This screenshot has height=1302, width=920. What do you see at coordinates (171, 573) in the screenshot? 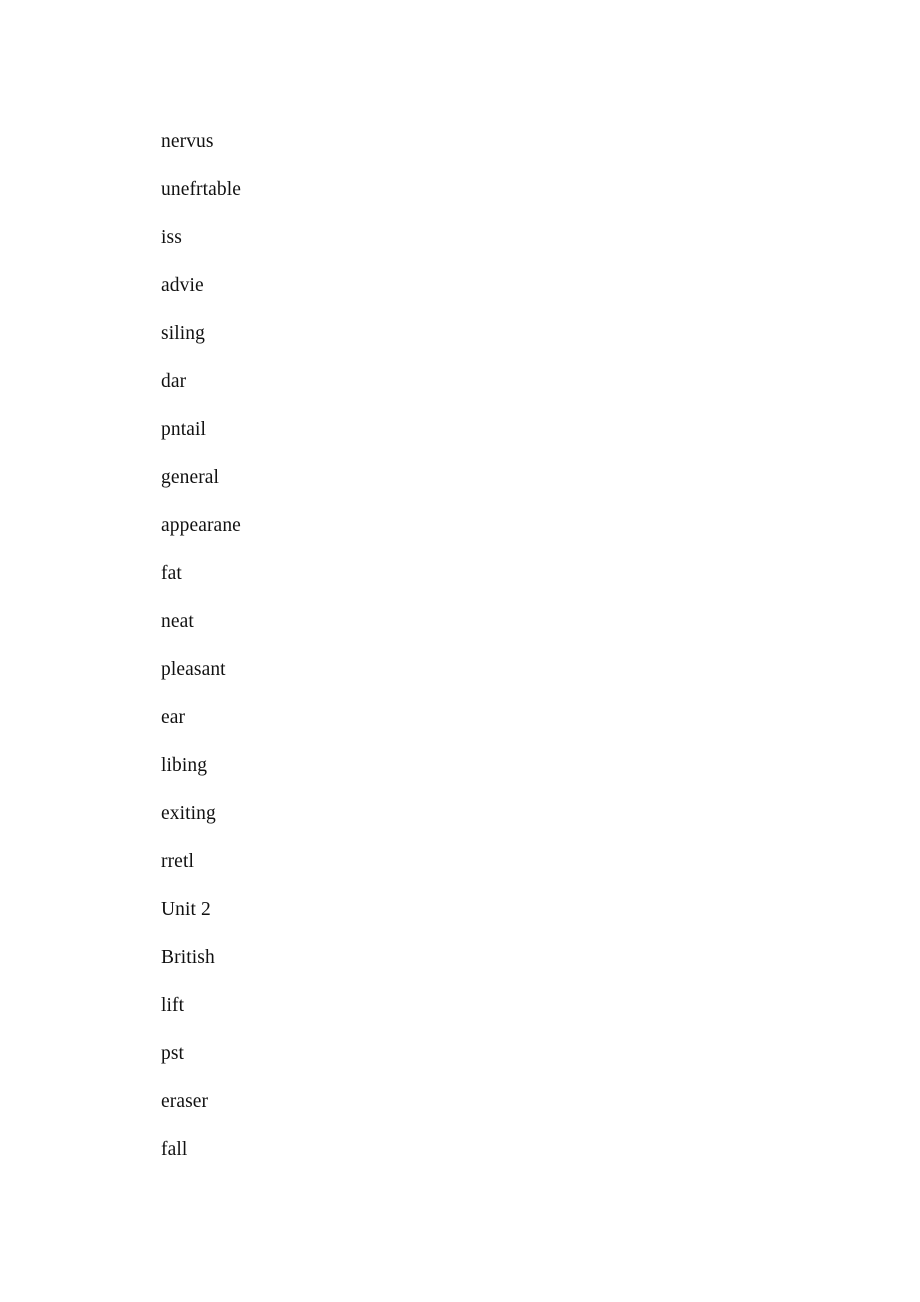
I see `word-list-item: fat` at bounding box center [171, 573].